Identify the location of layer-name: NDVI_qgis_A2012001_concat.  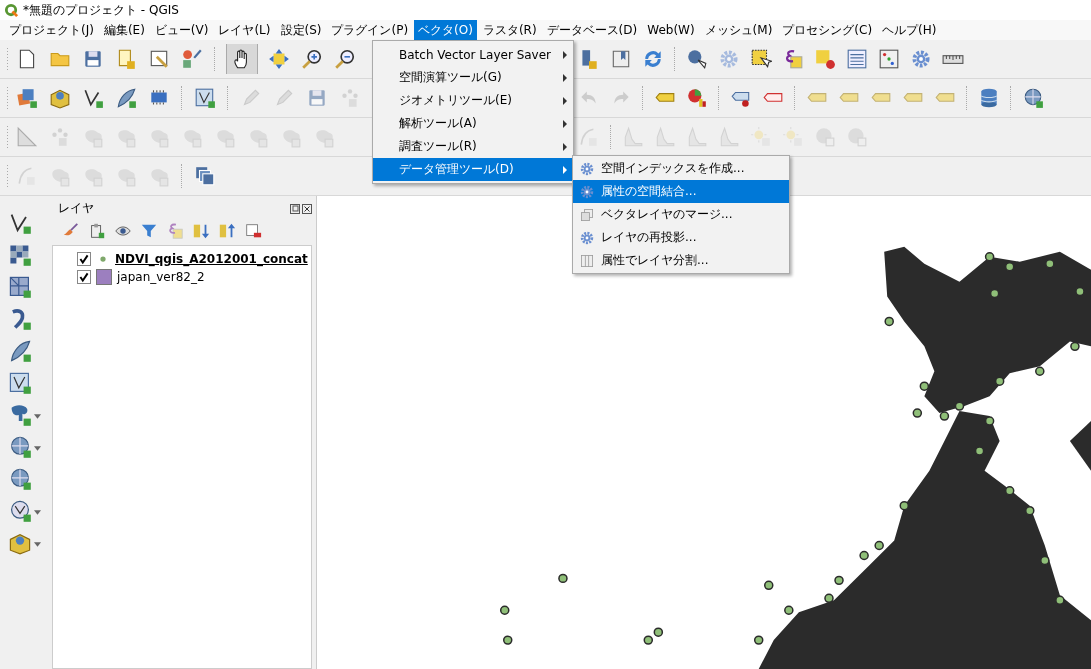
(211, 259).